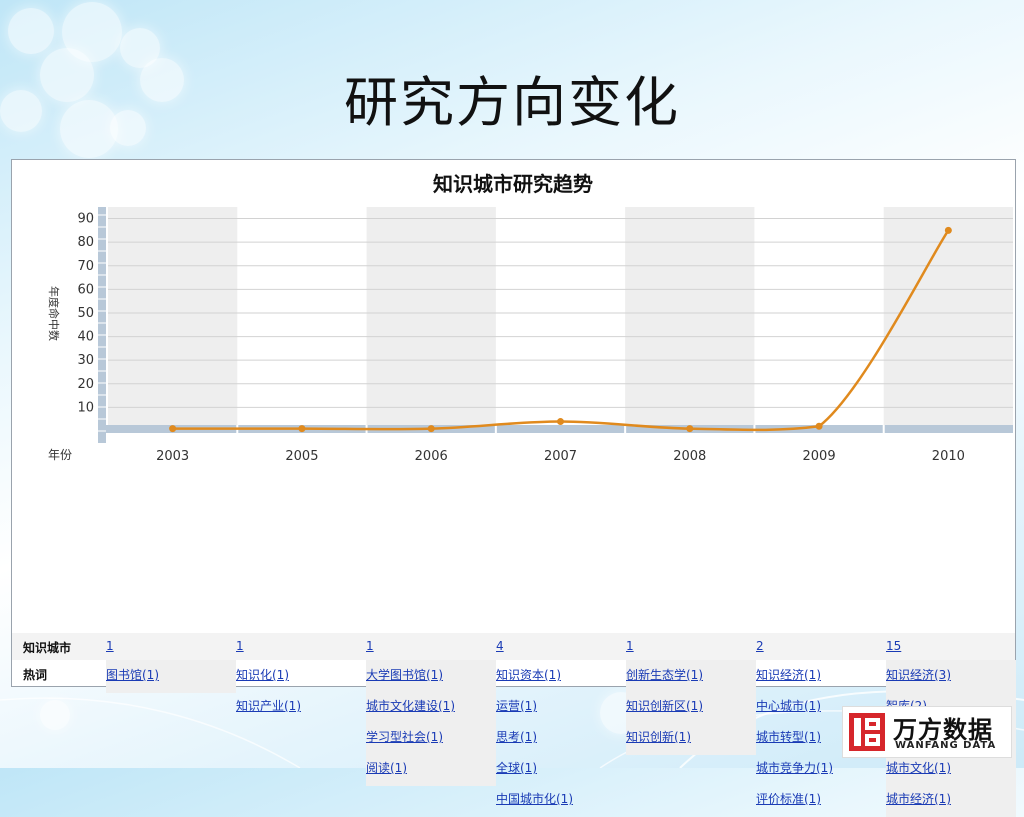  Describe the element at coordinates (85, 337) in the screenshot. I see `y-tick-label: 40` at that location.